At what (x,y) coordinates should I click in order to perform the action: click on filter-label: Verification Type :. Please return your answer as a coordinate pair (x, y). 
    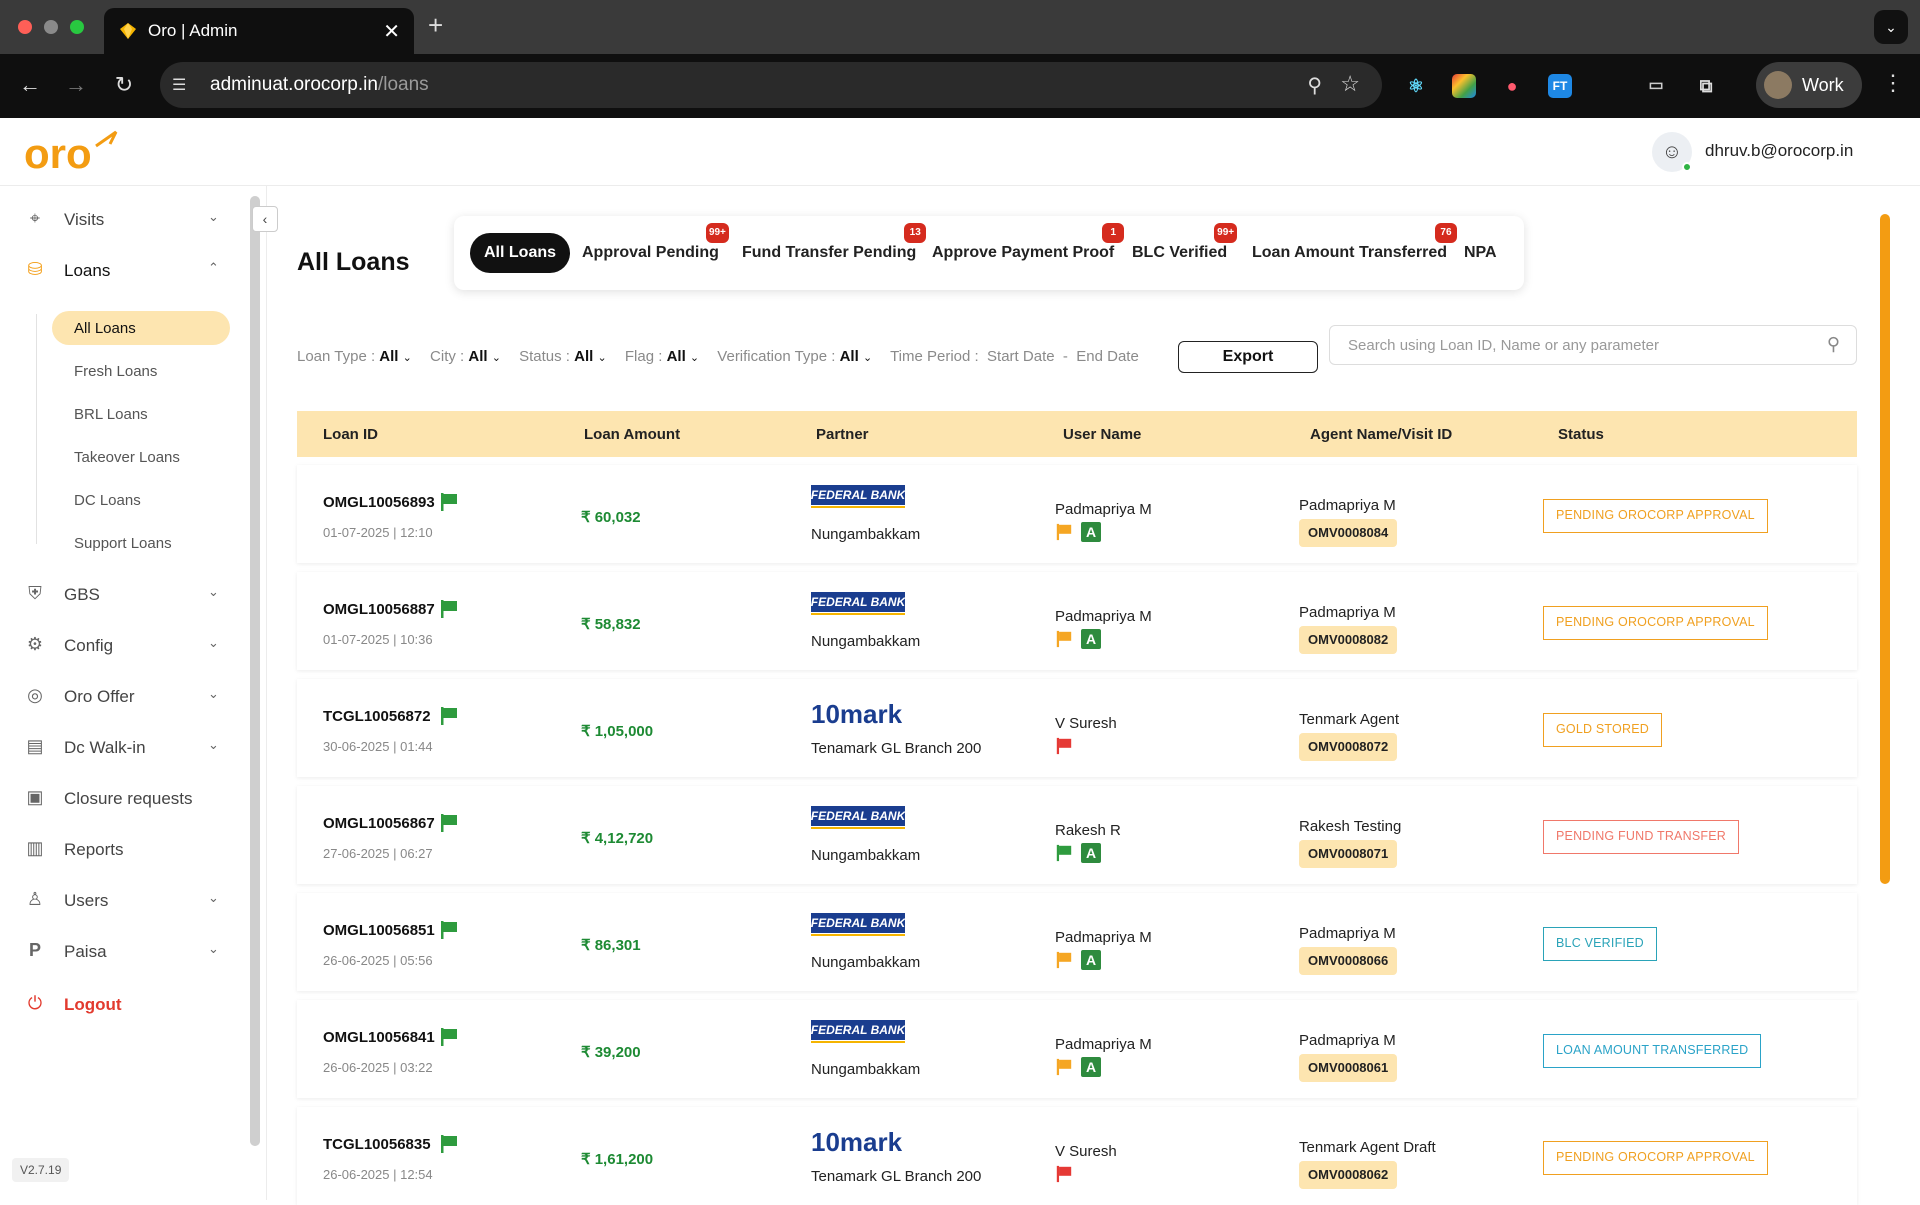
    Looking at the image, I should click on (776, 356).